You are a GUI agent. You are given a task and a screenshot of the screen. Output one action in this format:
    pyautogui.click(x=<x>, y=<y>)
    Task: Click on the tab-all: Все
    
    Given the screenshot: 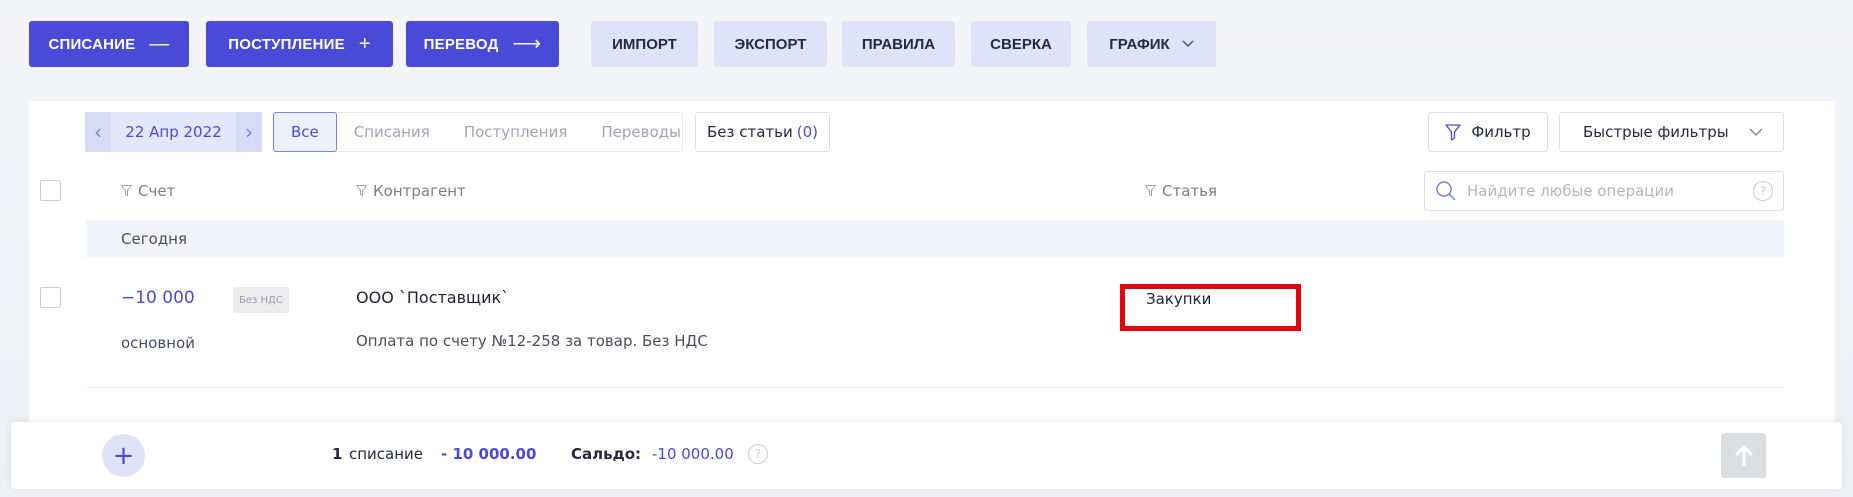 What is the action you would take?
    pyautogui.click(x=305, y=132)
    